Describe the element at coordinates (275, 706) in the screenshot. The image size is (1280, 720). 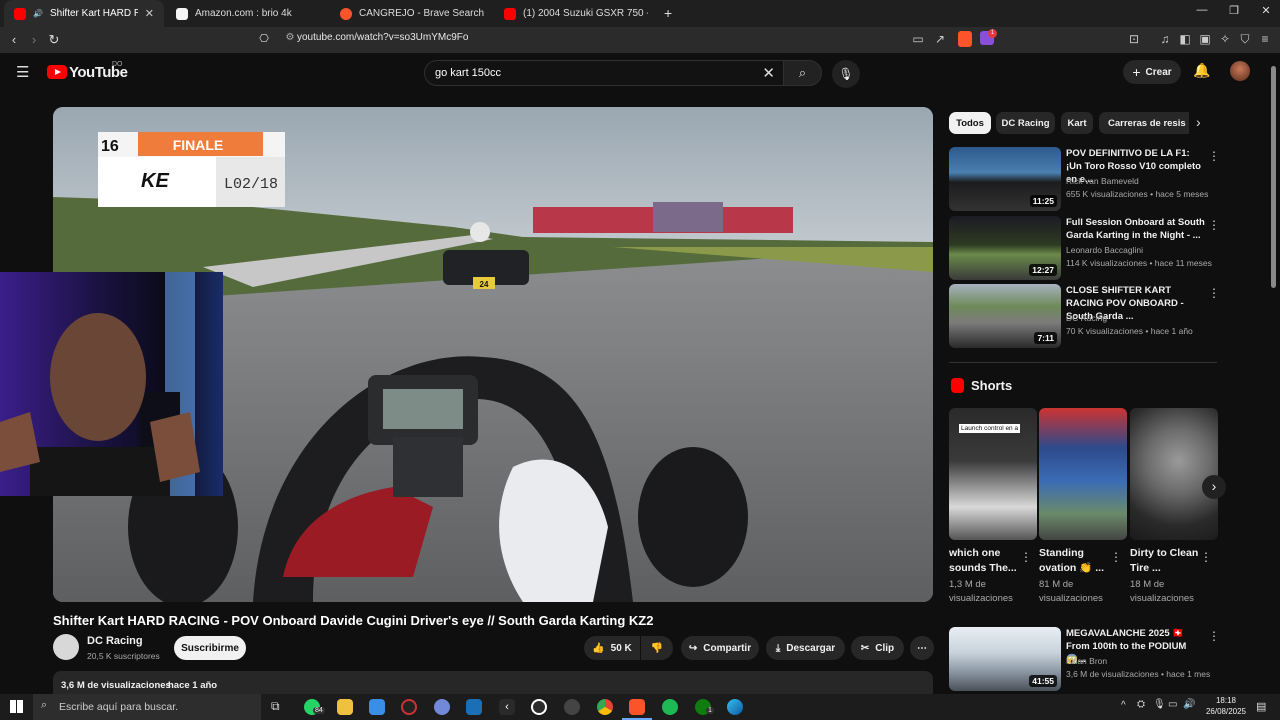
I see `task-view-icon: ⧉` at that location.